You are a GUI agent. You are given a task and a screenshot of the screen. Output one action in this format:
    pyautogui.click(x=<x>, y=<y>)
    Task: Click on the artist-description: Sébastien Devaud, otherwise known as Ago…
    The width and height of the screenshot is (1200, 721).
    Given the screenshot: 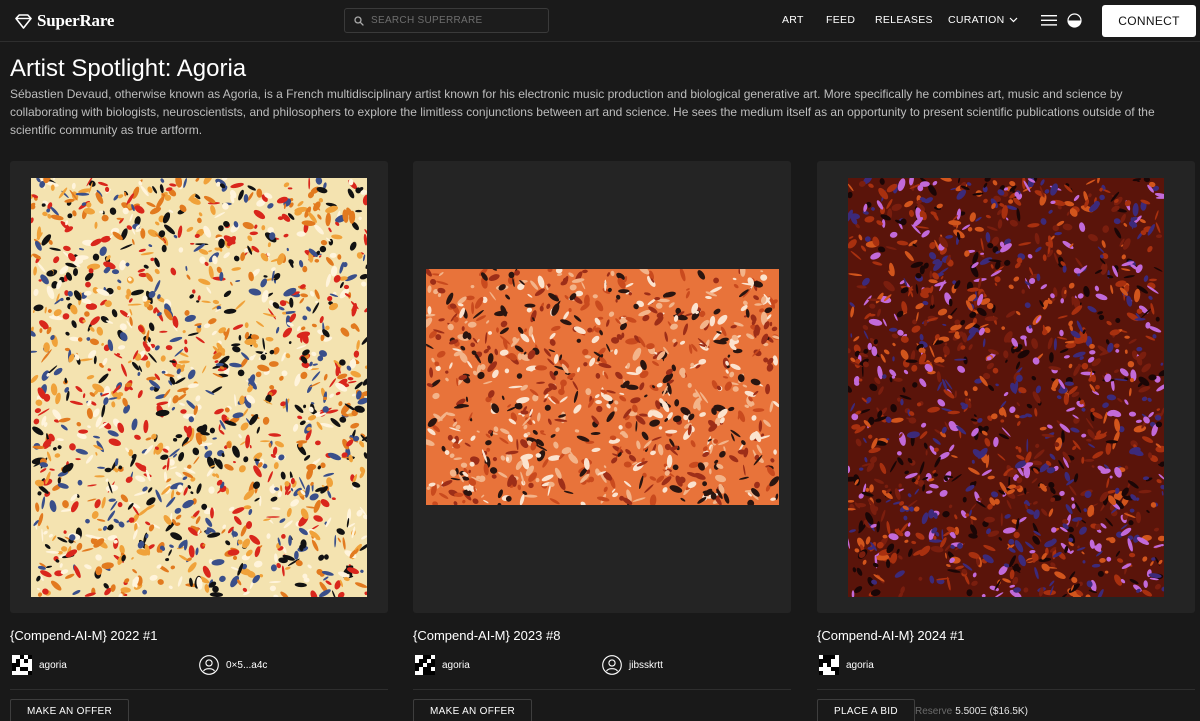 What is the action you would take?
    pyautogui.click(x=582, y=112)
    